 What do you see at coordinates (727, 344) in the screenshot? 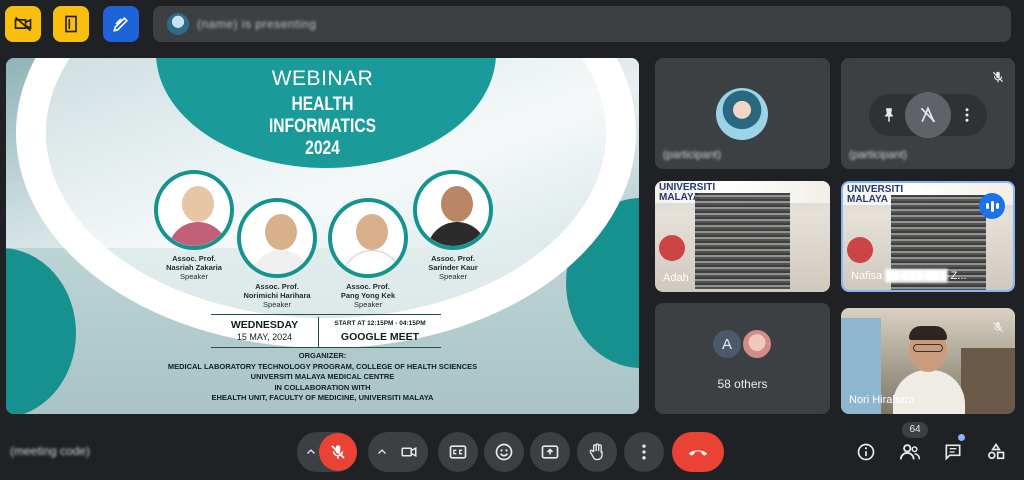
I see `avatar: A` at bounding box center [727, 344].